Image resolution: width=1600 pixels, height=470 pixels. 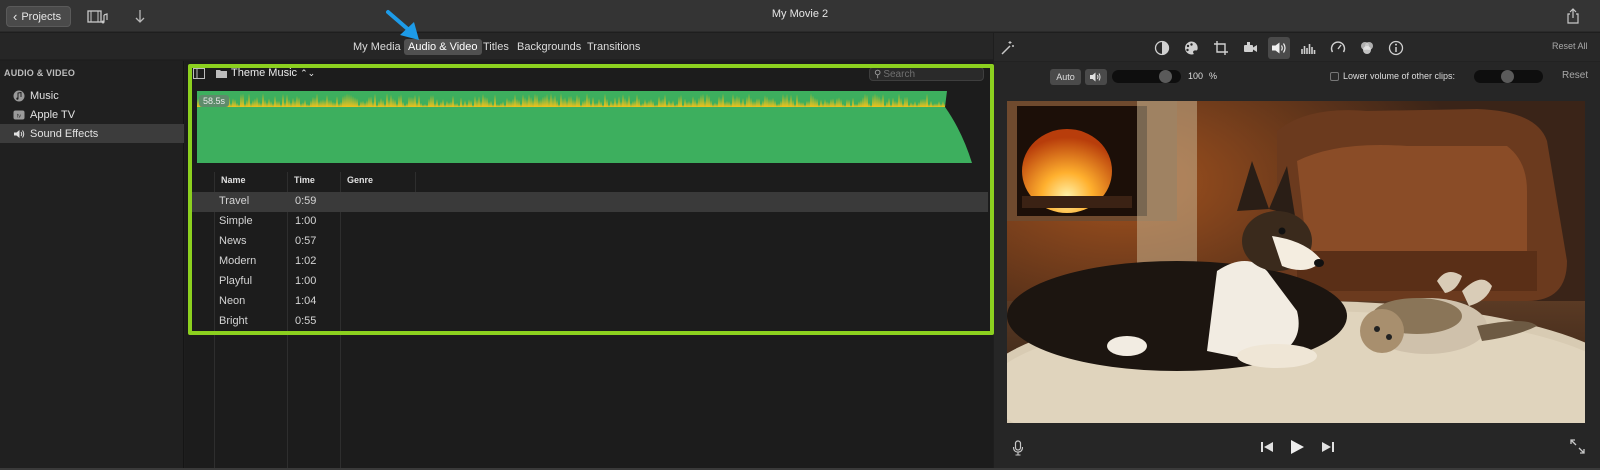 What do you see at coordinates (1399, 76) in the screenshot?
I see `lower-volume-label: Lower volume of other clips:` at bounding box center [1399, 76].